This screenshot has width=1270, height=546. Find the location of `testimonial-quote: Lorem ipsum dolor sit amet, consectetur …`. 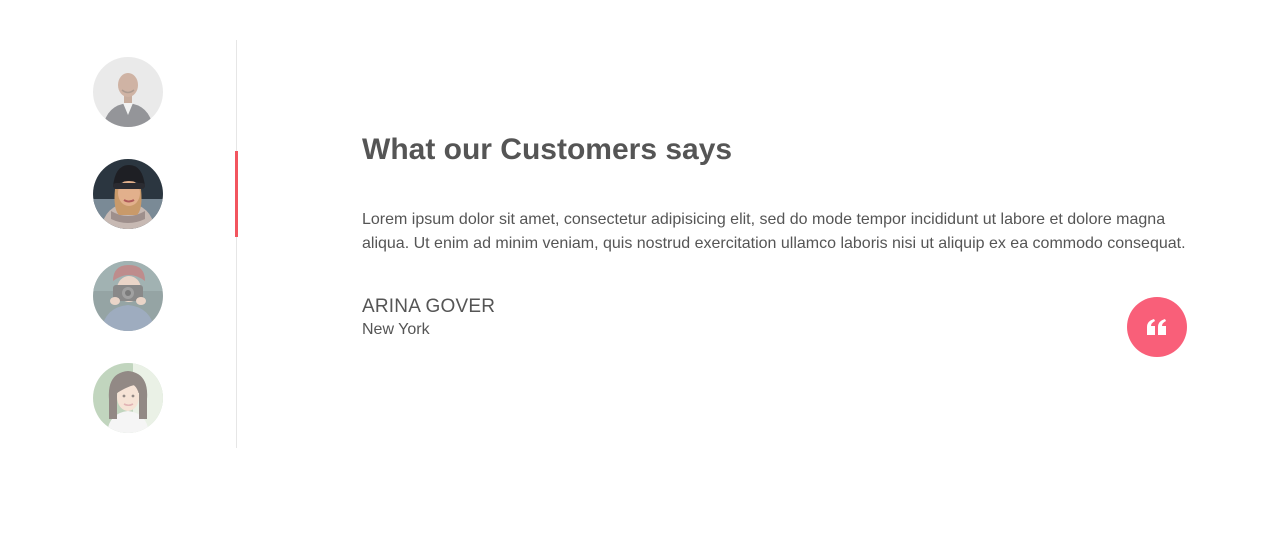

testimonial-quote: Lorem ipsum dolor sit amet, consectetur … is located at coordinates (774, 231).